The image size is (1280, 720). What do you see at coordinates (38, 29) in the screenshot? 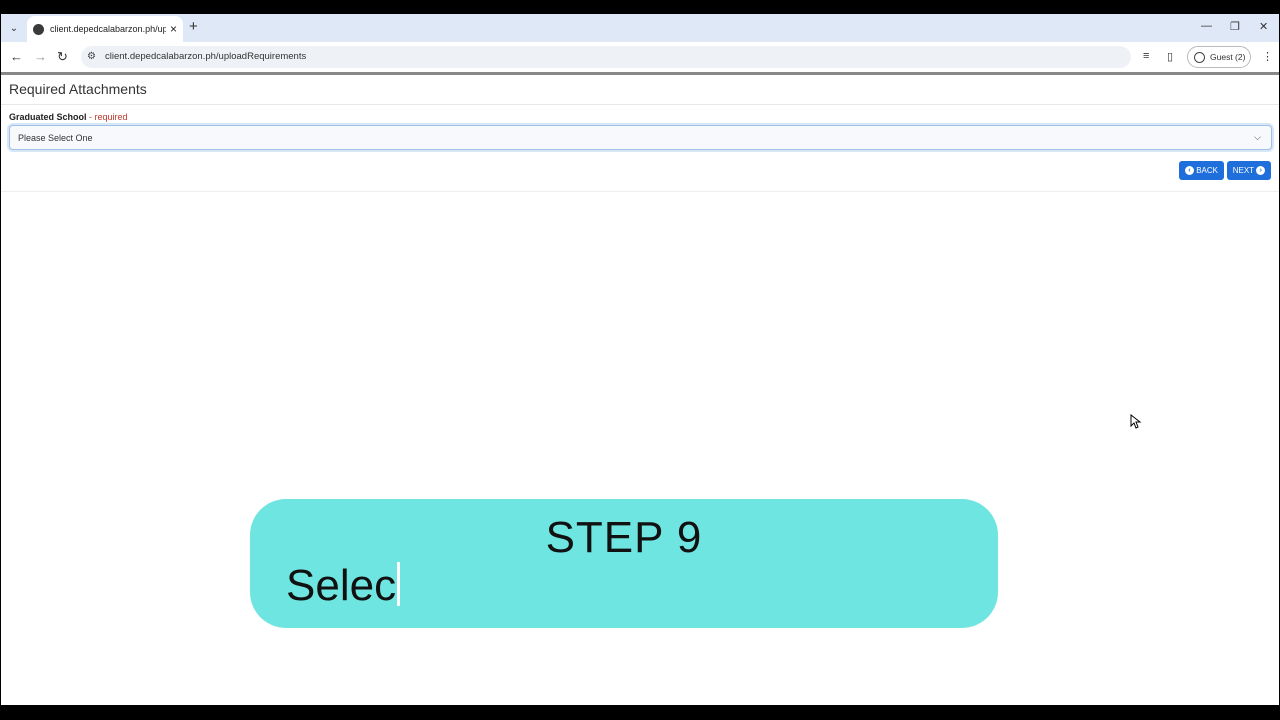
I see `globe-icon` at bounding box center [38, 29].